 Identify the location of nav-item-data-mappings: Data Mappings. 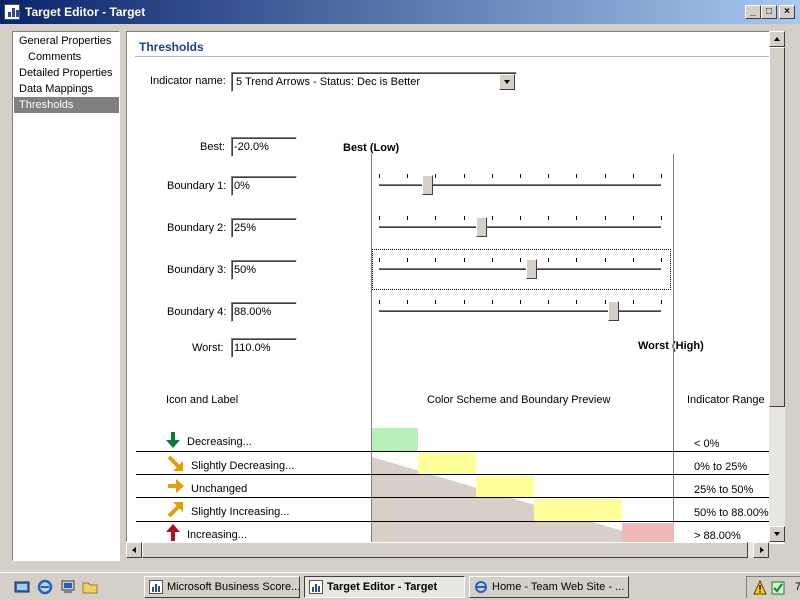
(66, 89).